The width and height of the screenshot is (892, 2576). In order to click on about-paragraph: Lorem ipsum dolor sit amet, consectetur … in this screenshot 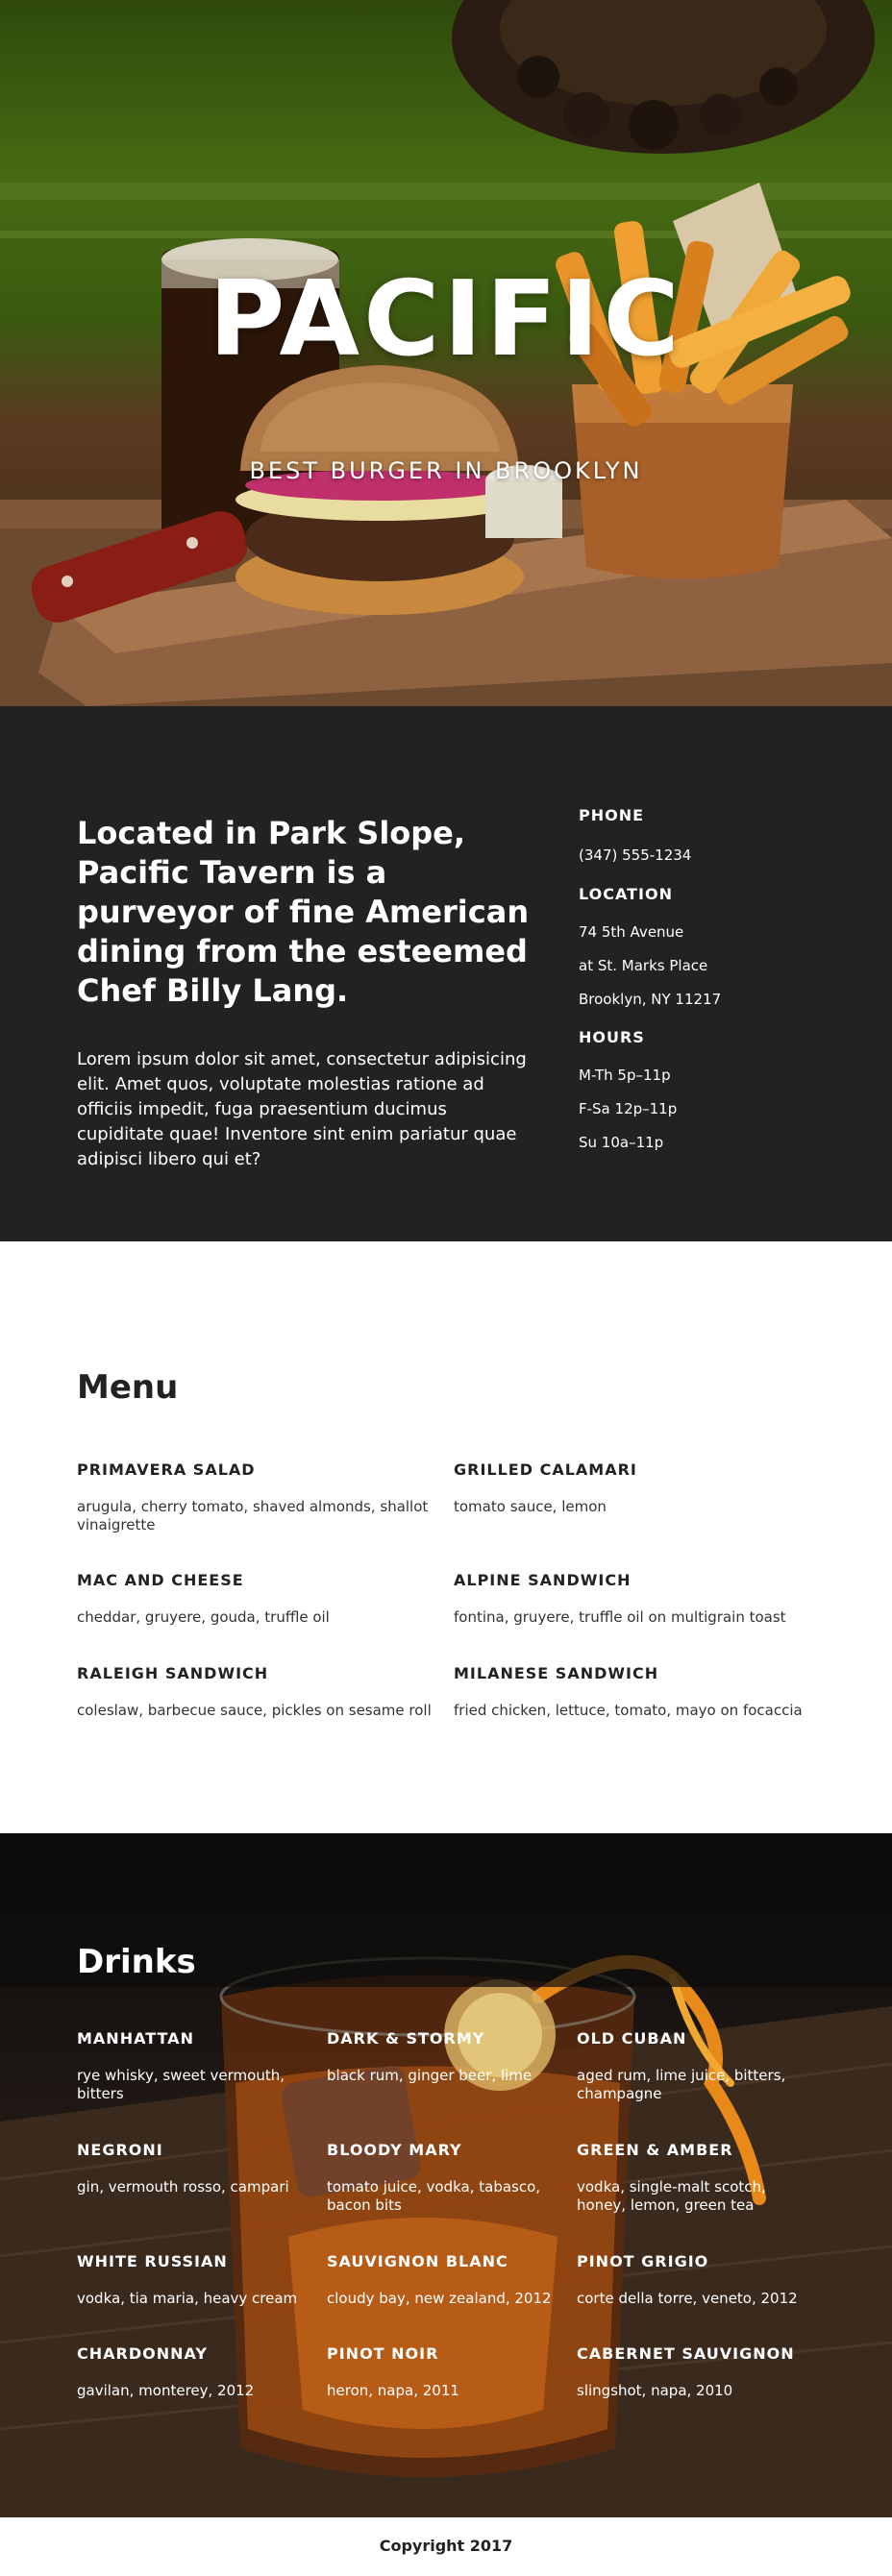, I will do `click(302, 1109)`.